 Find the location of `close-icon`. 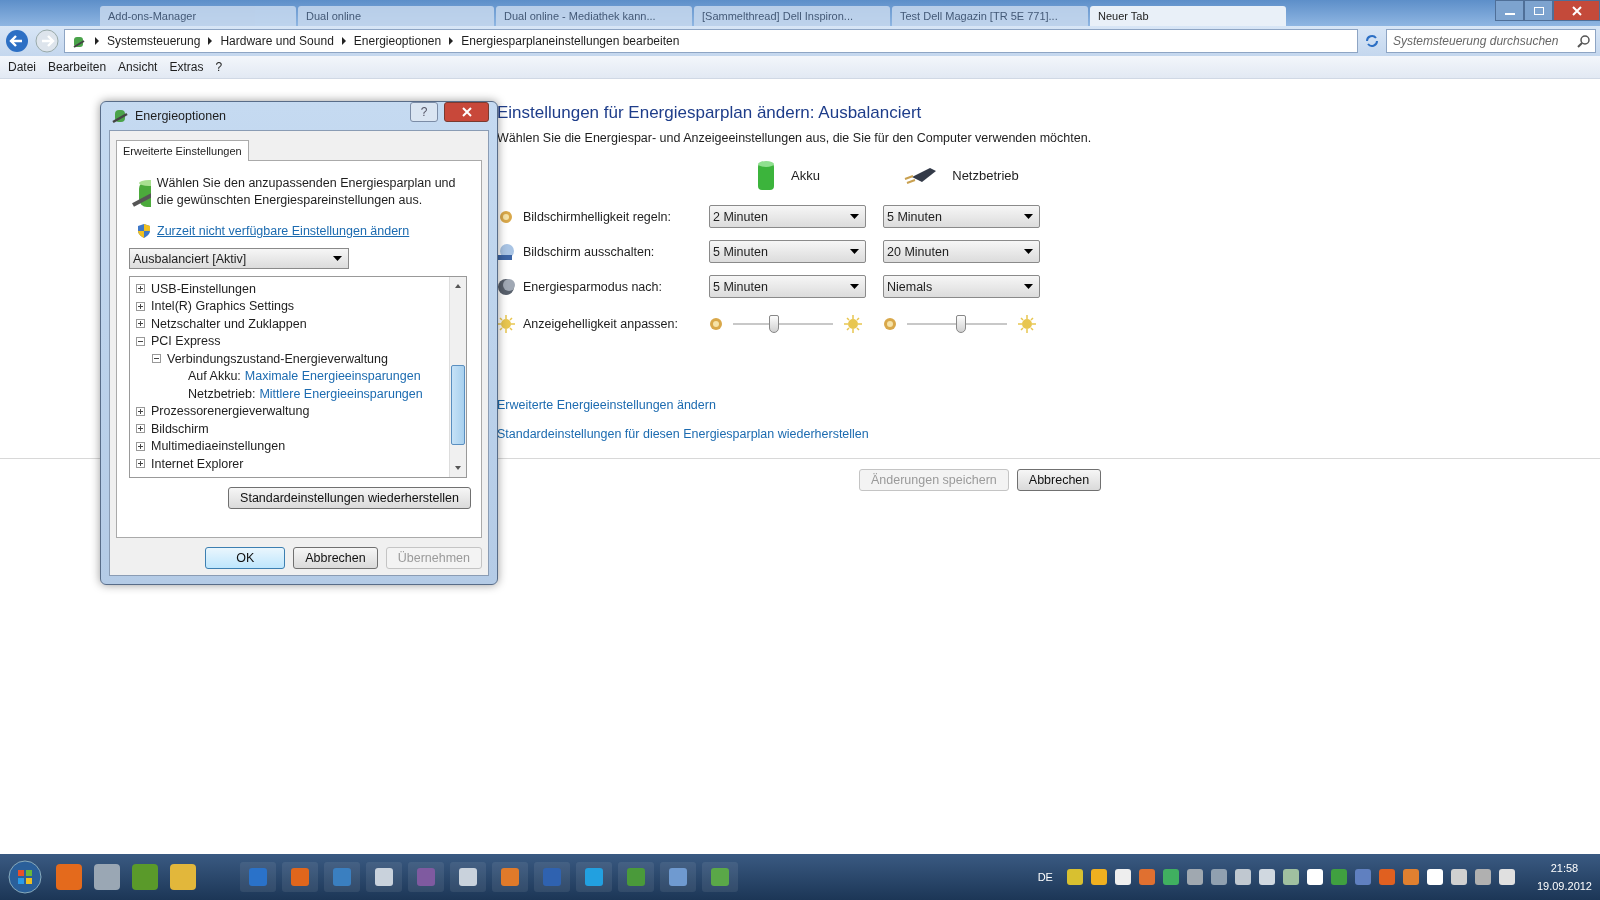

close-icon is located at coordinates (1576, 10).